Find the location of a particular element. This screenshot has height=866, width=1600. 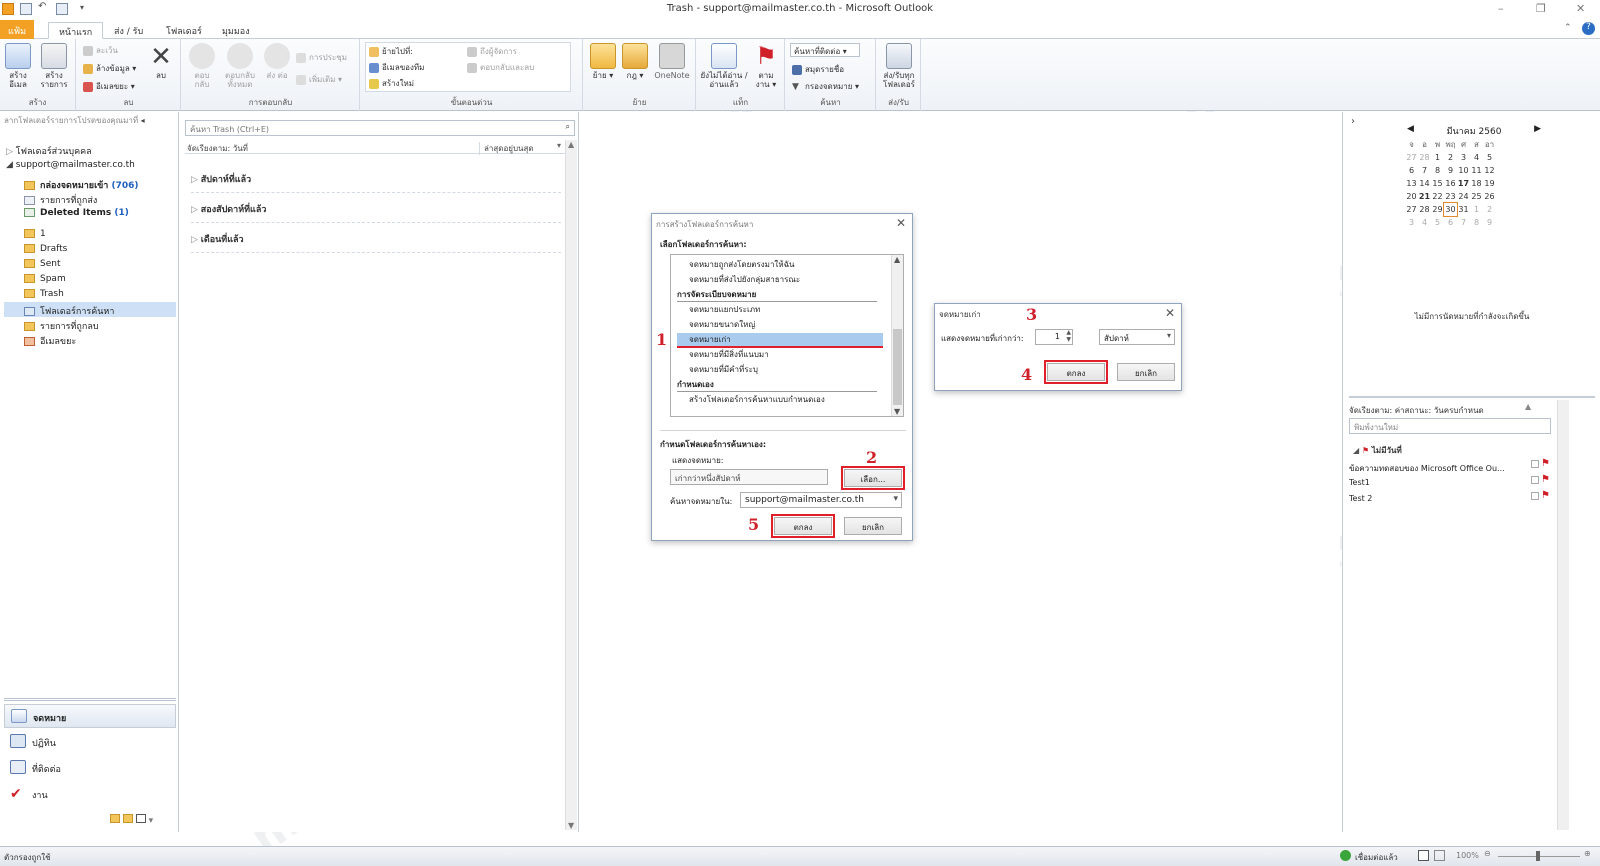

listbox-option-selected: จดหมายเก่า is located at coordinates (780, 340).